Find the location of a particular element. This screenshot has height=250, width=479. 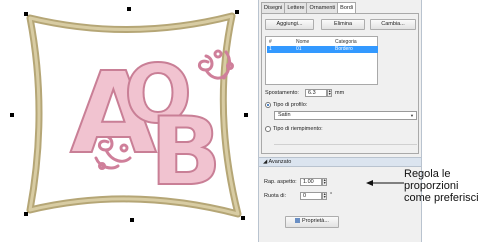

list-item: 1 01 Bordero is located at coordinates (322, 49).